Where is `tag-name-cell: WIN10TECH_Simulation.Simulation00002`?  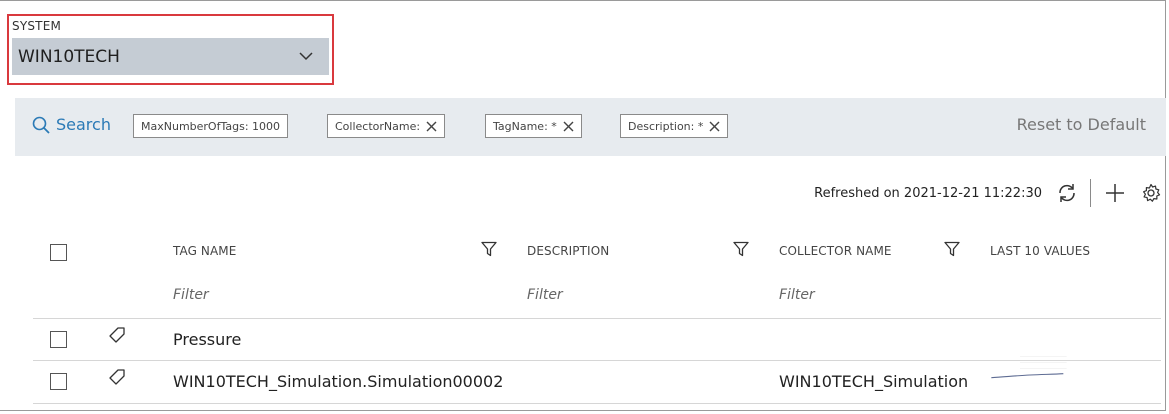
tag-name-cell: WIN10TECH_Simulation.Simulation00002 is located at coordinates (338, 381).